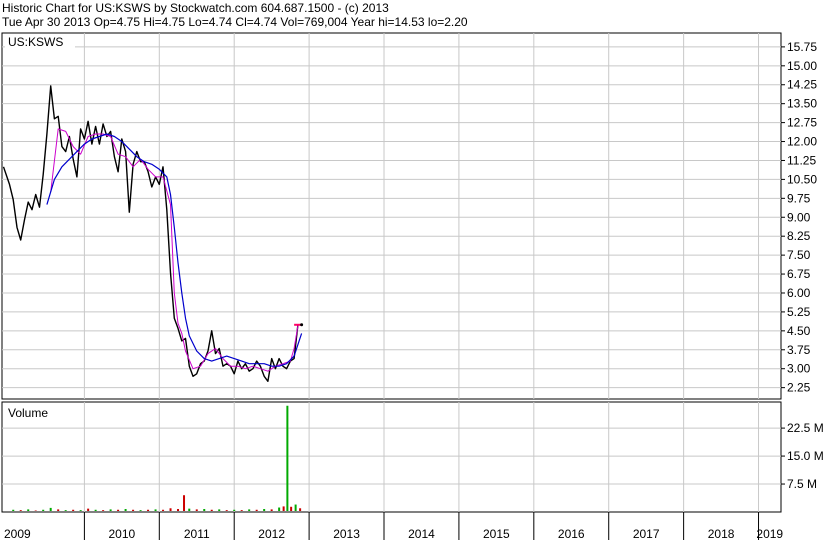 The height and width of the screenshot is (543, 830). I want to click on x-tick-label: 2016, so click(571, 534).